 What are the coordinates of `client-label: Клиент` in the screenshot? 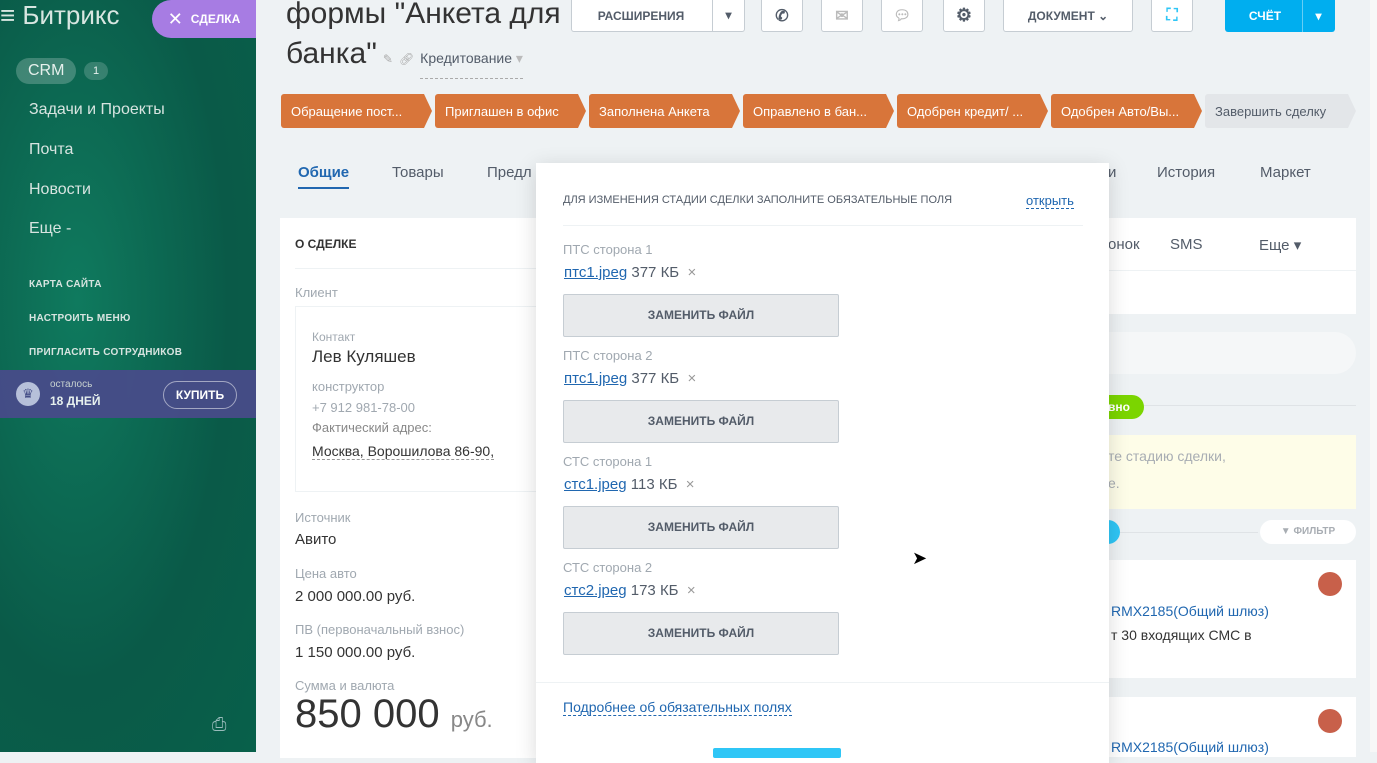 It's located at (316, 292).